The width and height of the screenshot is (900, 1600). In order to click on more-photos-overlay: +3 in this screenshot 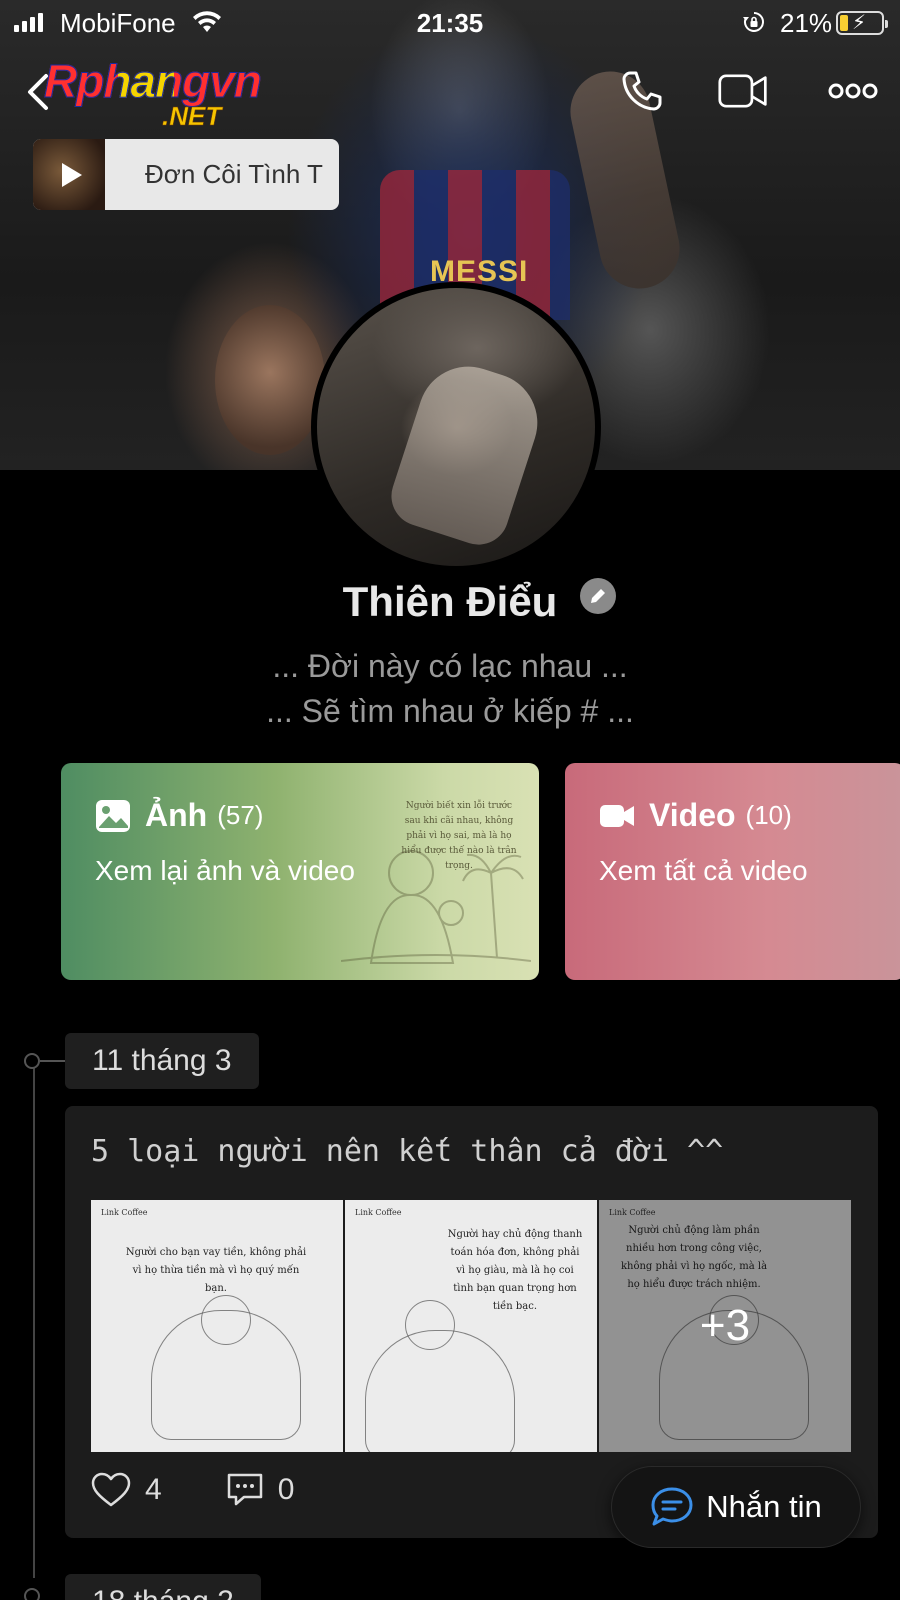, I will do `click(725, 1326)`.